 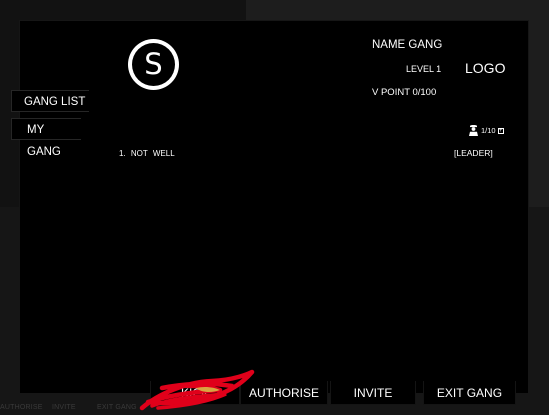 What do you see at coordinates (21, 407) in the screenshot?
I see `background-authorise-label: AUTHORISE` at bounding box center [21, 407].